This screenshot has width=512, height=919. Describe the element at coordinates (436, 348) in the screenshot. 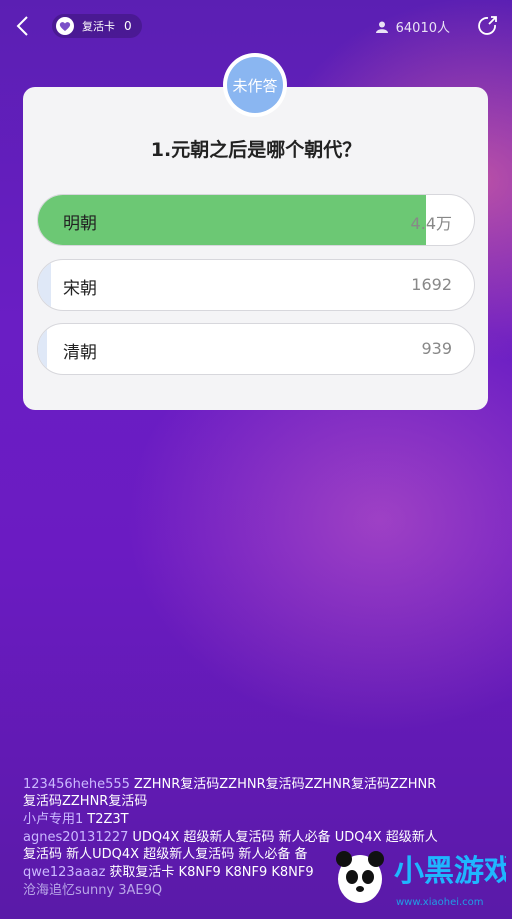

I see `answer-count: 939` at that location.